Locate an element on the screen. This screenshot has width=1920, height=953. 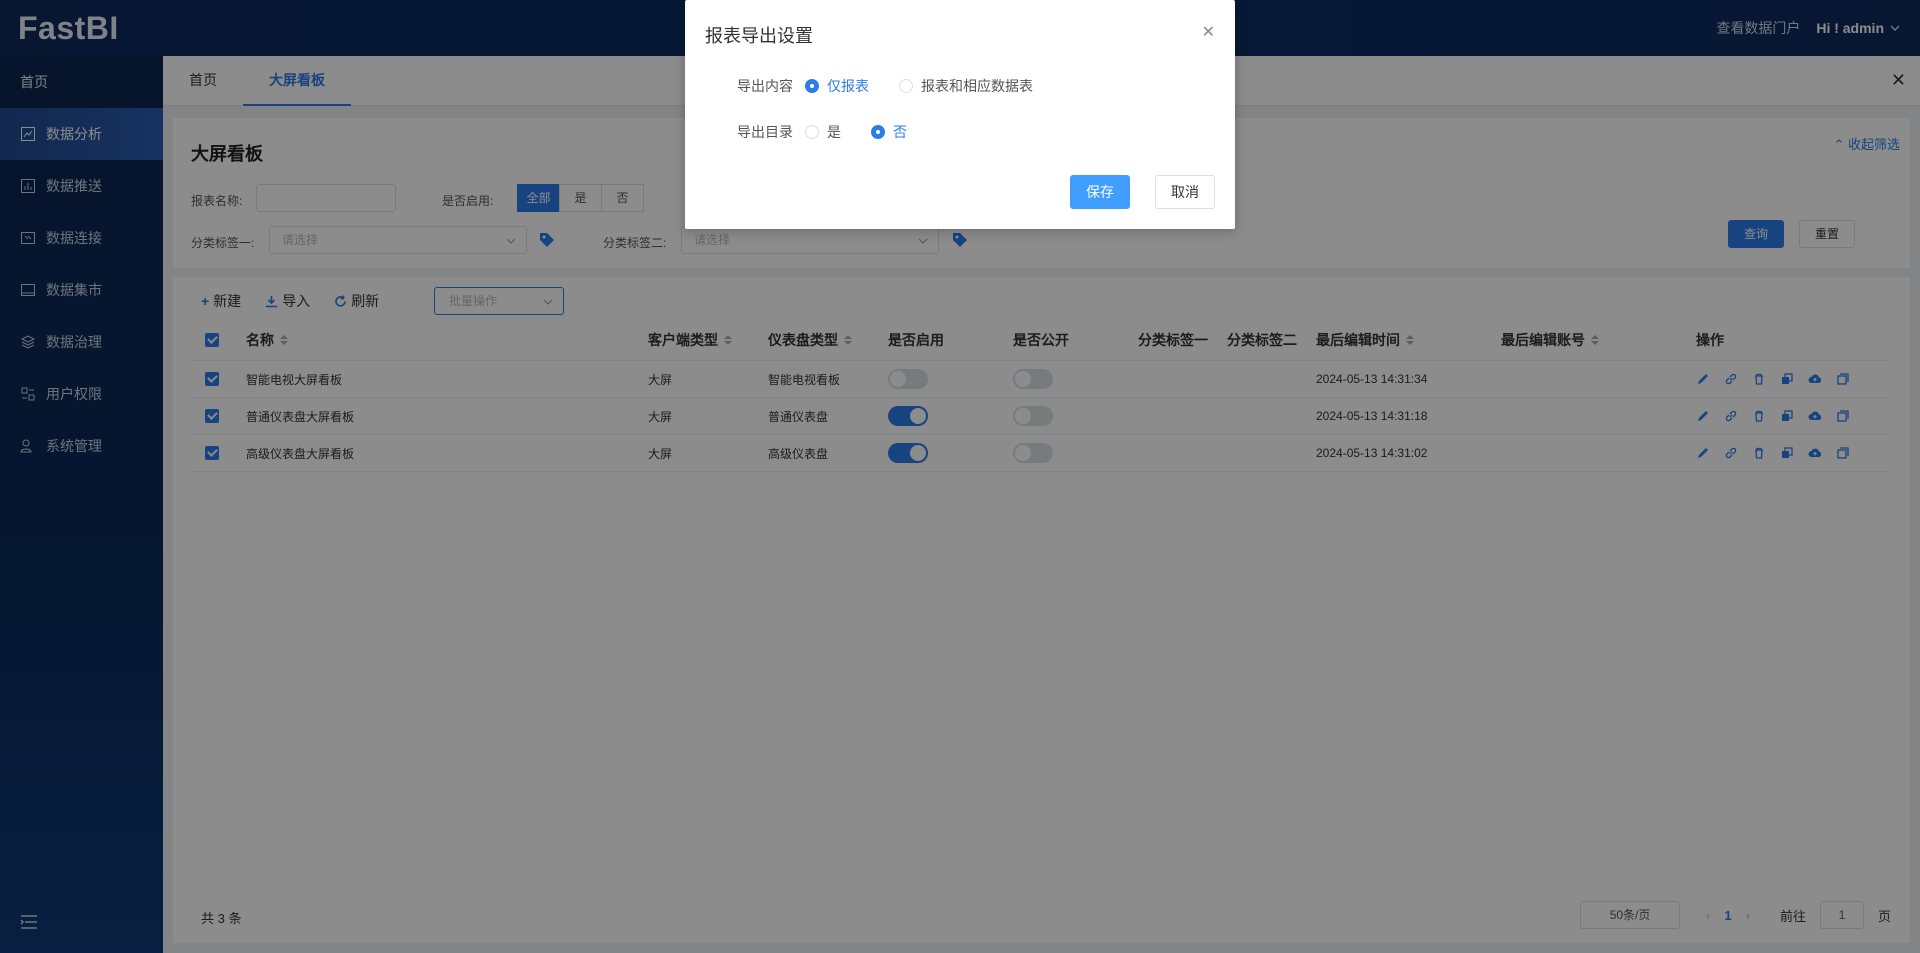
radio-report-and-data: 报表和相应数据表 is located at coordinates (966, 86).